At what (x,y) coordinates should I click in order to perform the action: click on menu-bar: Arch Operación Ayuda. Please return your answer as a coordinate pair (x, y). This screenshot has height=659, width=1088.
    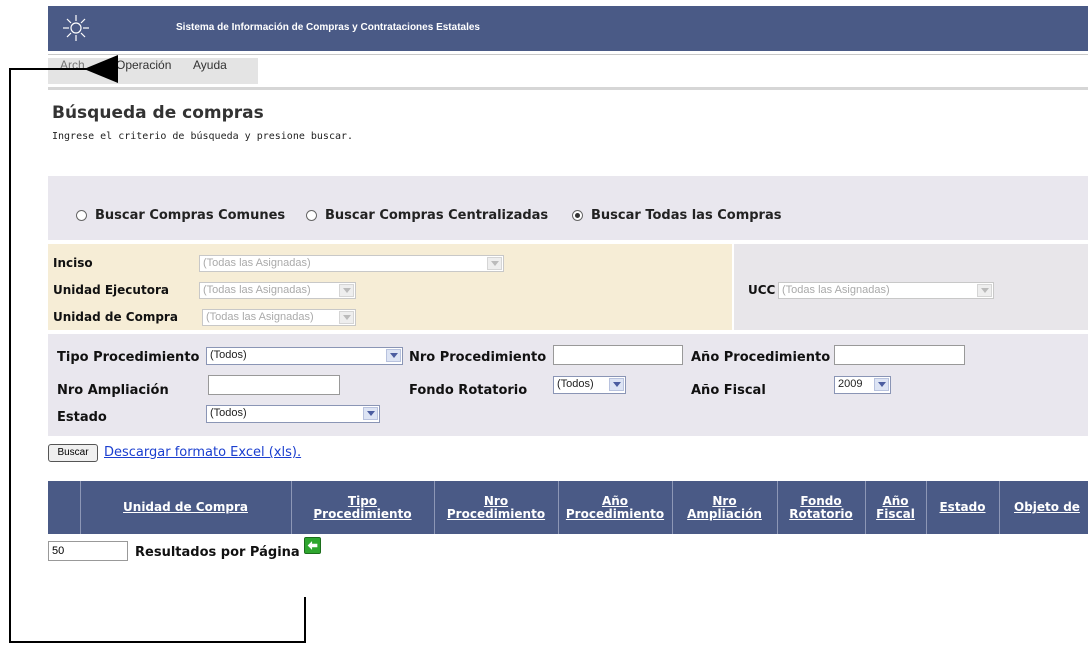
    Looking at the image, I should click on (153, 71).